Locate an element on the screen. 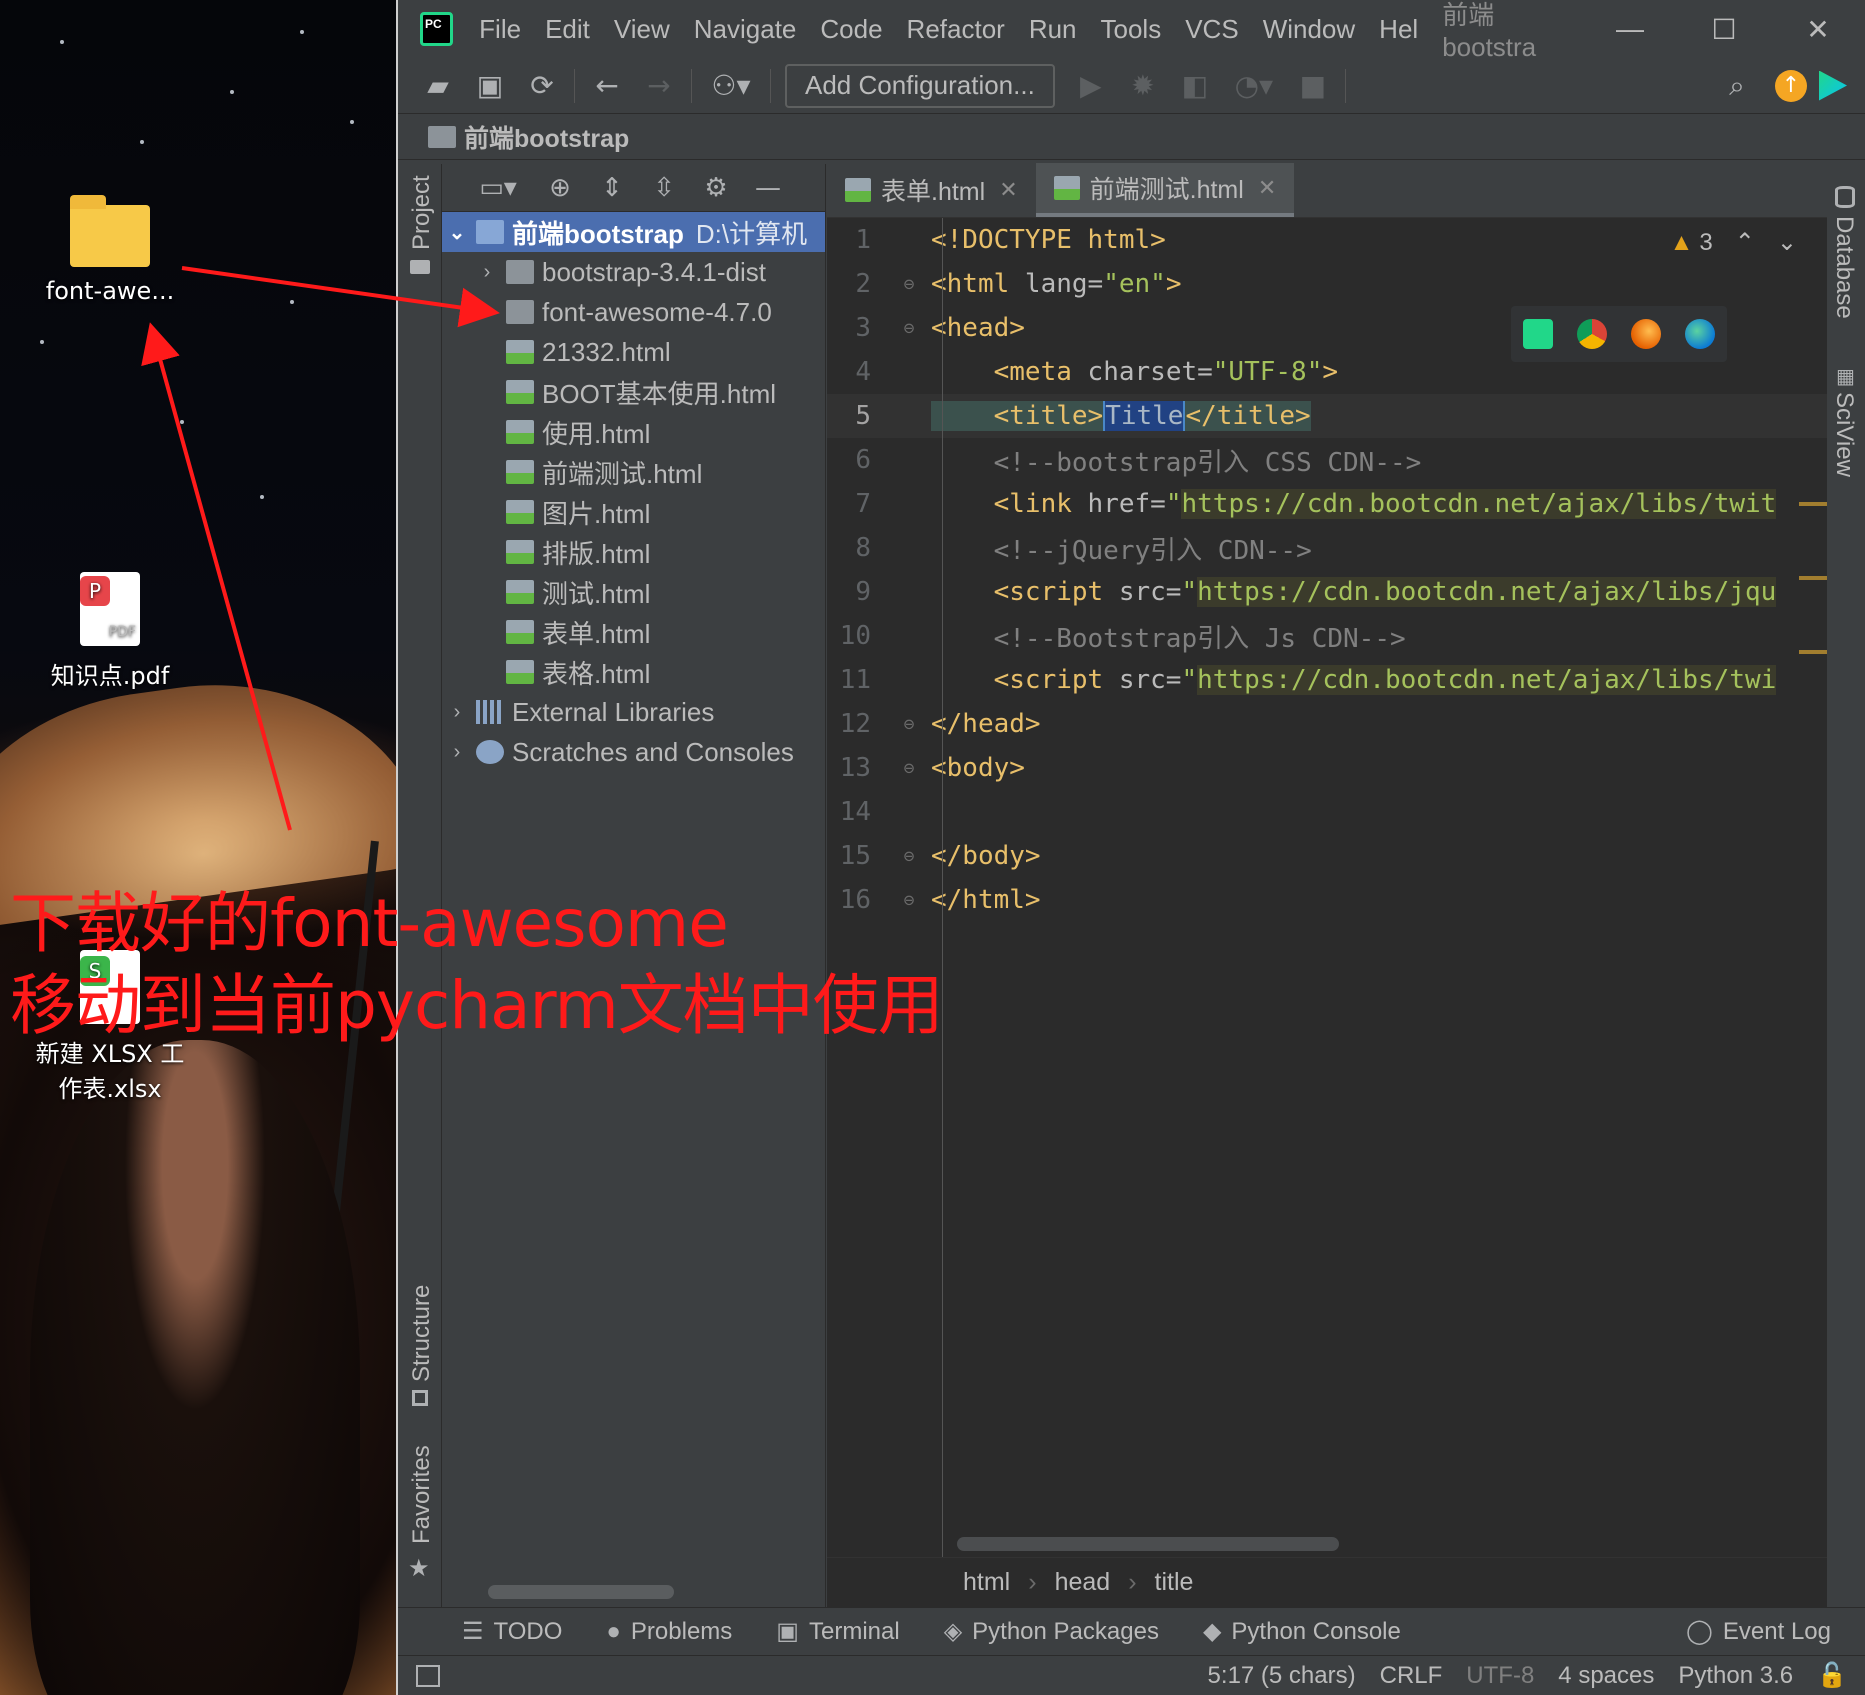 Image resolution: width=1865 pixels, height=1695 pixels. breadcrumb-project: 前端bootstrap is located at coordinates (546, 137).